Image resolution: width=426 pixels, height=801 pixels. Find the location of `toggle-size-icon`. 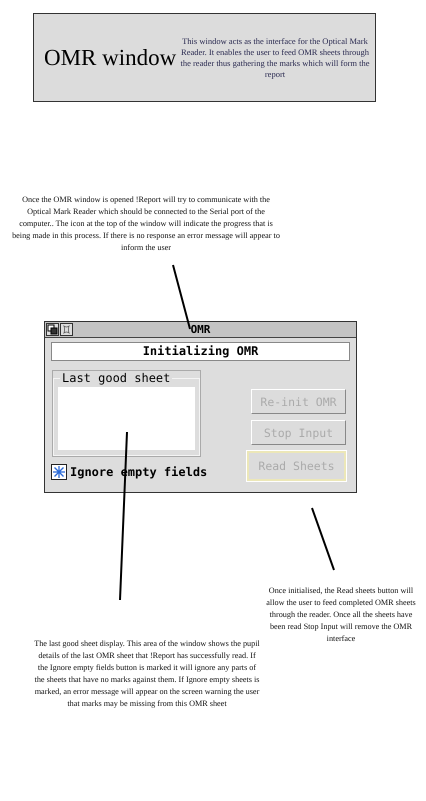

toggle-size-icon is located at coordinates (66, 329).